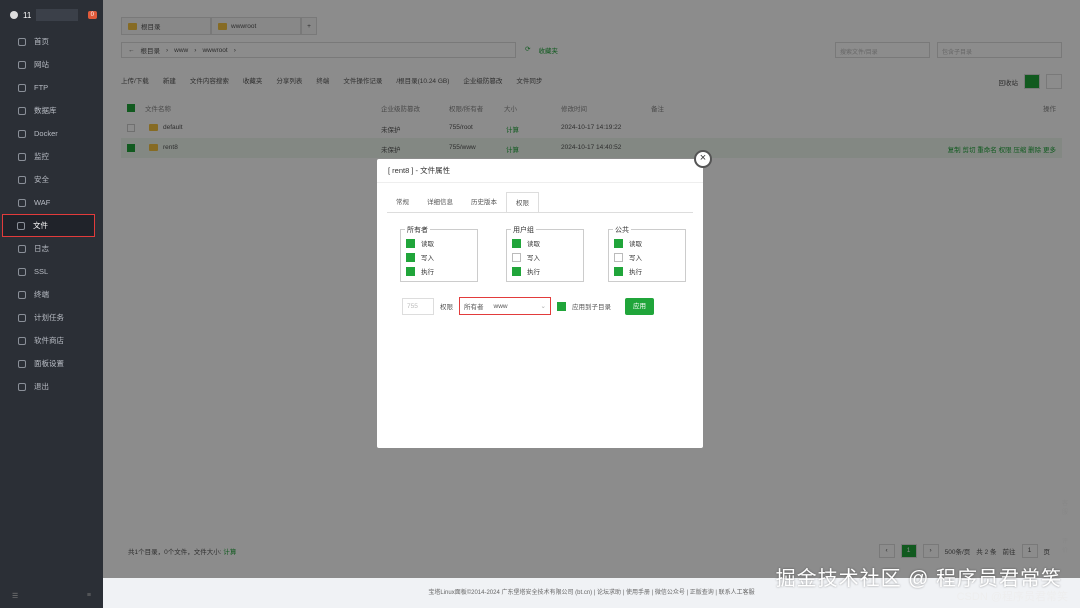 The height and width of the screenshot is (608, 1080). Describe the element at coordinates (51, 596) in the screenshot. I see `sidebar-footer: ☰ ≡` at that location.